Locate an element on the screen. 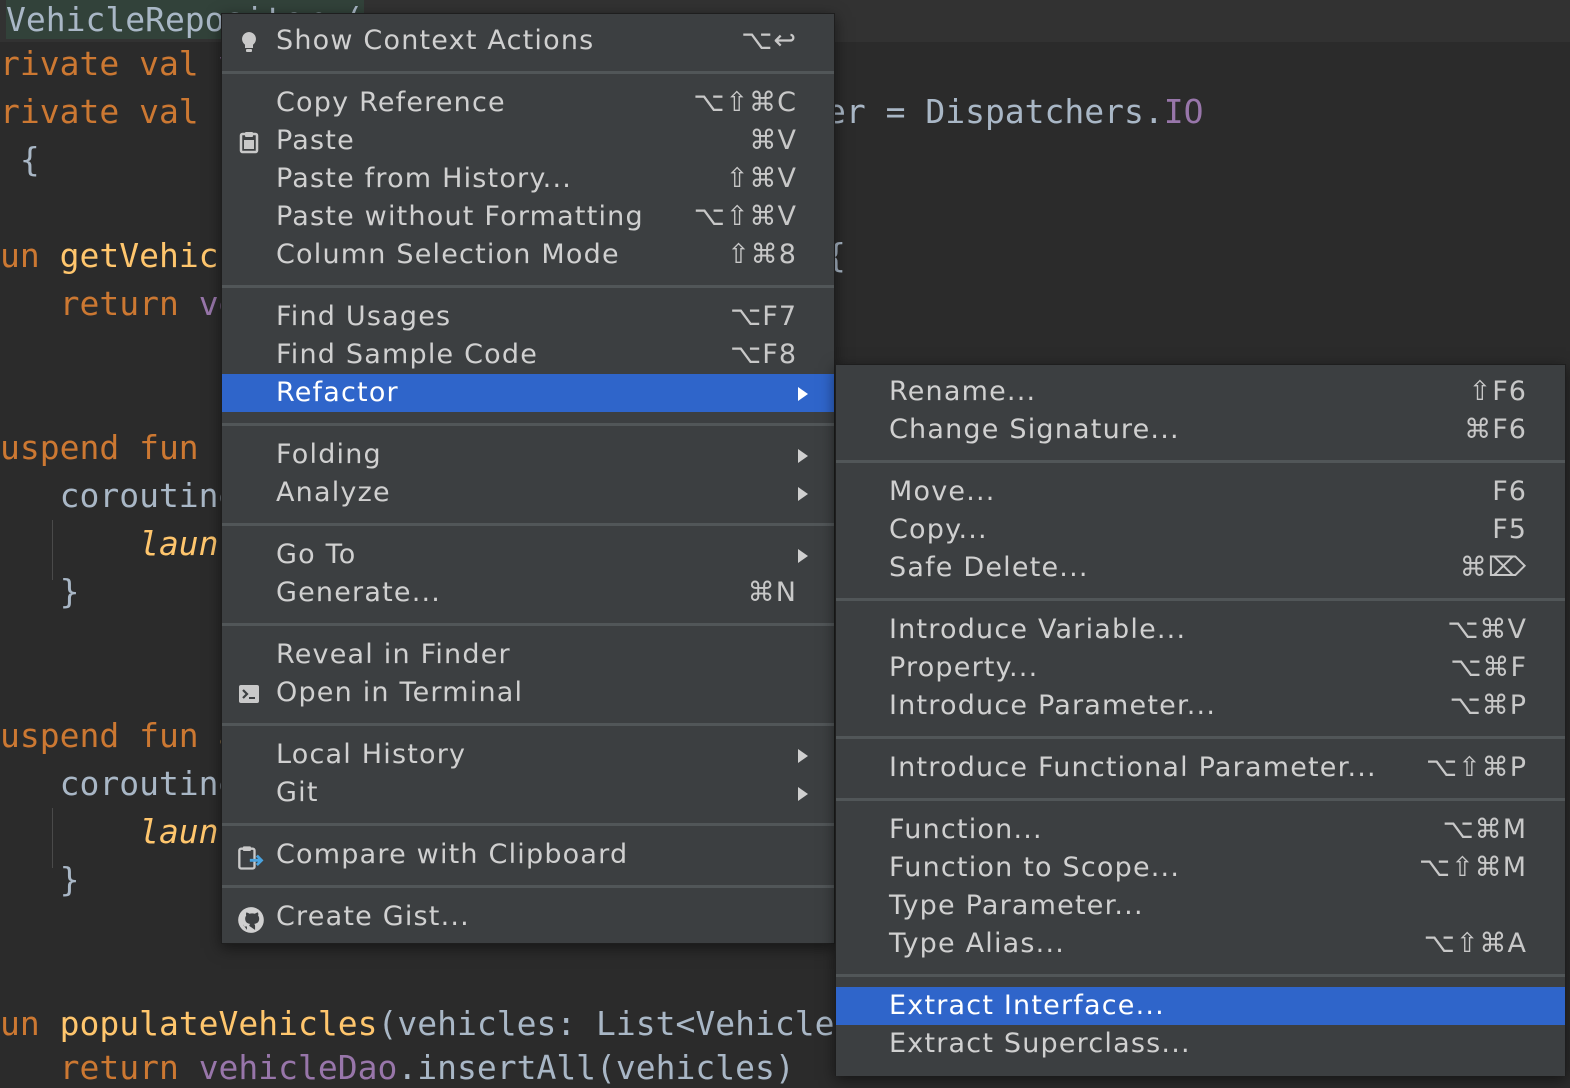  terminal-icon is located at coordinates (249, 694).